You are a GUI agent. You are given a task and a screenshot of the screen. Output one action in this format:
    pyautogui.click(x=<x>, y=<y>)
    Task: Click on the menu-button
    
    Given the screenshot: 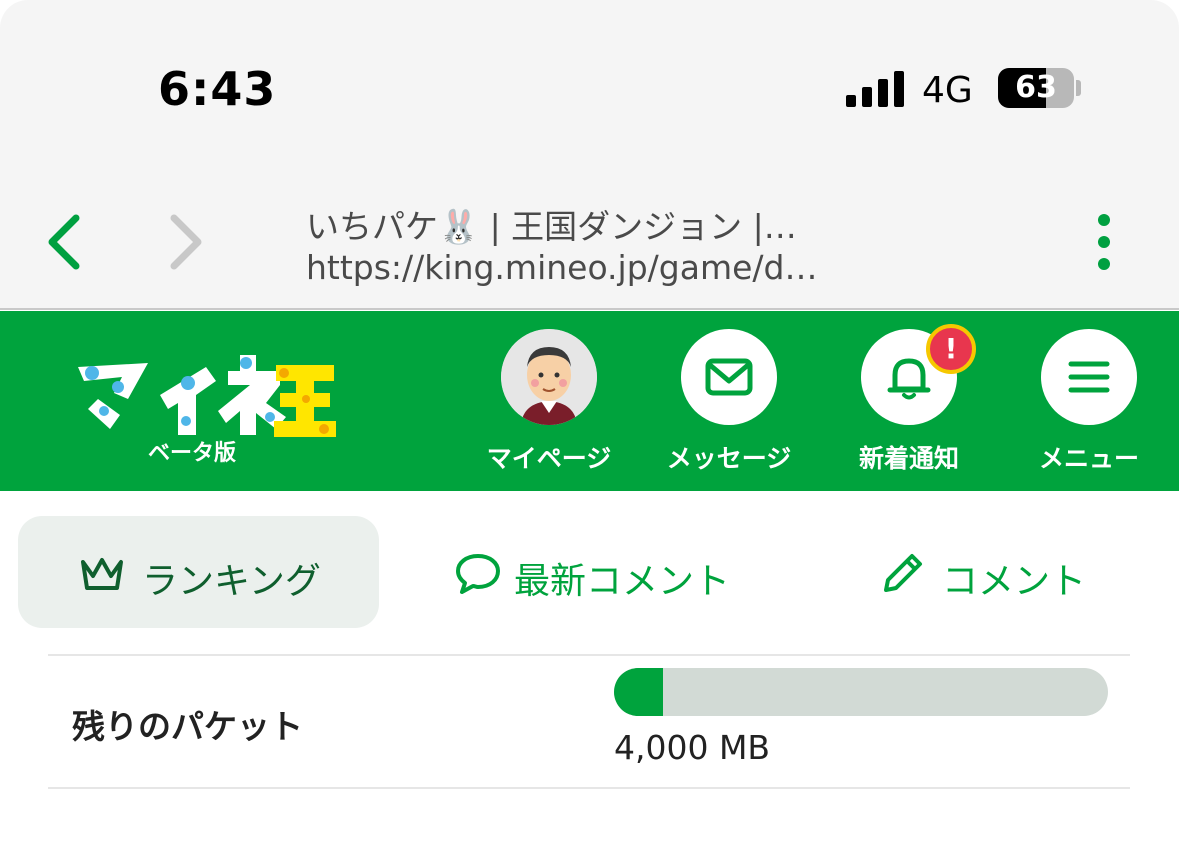 What is the action you would take?
    pyautogui.click(x=1089, y=377)
    